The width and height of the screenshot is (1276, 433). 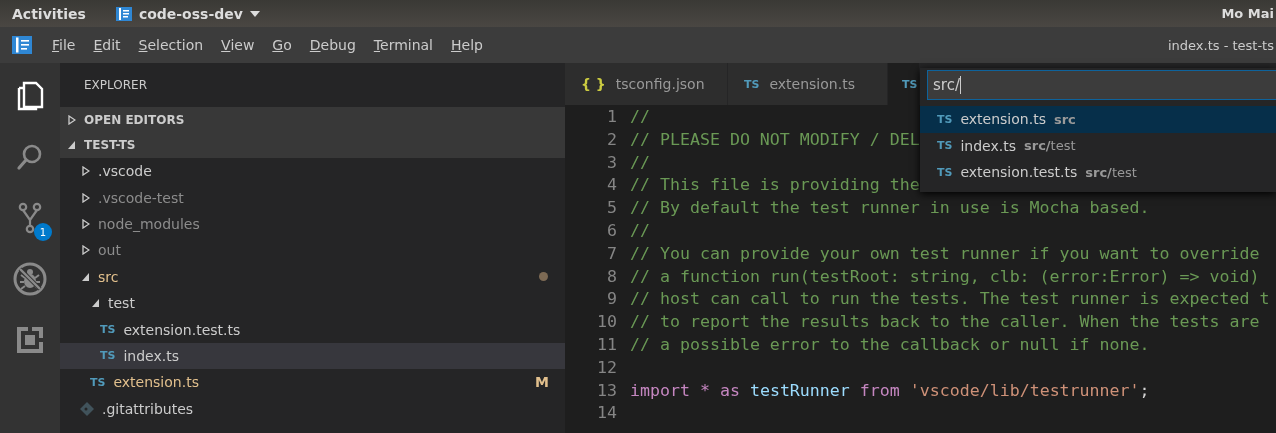 I want to click on result-item: TS index.ts src/test, so click(x=1098, y=145).